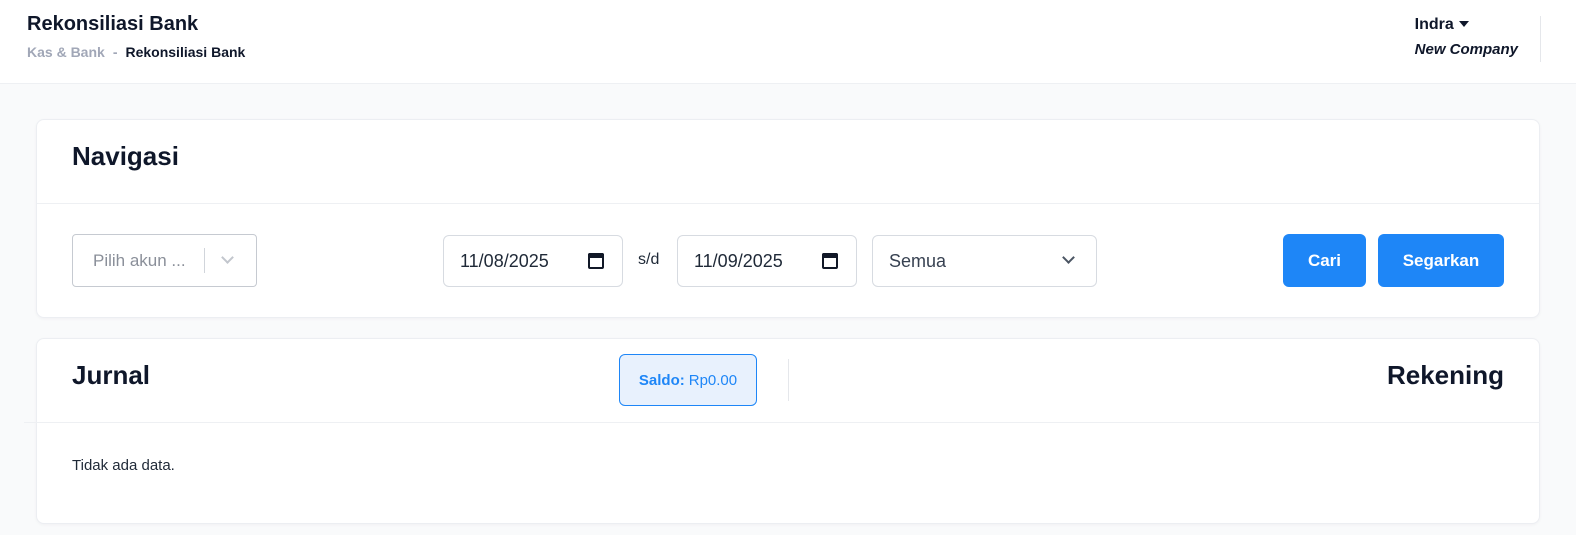 The height and width of the screenshot is (535, 1576). What do you see at coordinates (111, 375) in the screenshot?
I see `journal-title: Jurnal` at bounding box center [111, 375].